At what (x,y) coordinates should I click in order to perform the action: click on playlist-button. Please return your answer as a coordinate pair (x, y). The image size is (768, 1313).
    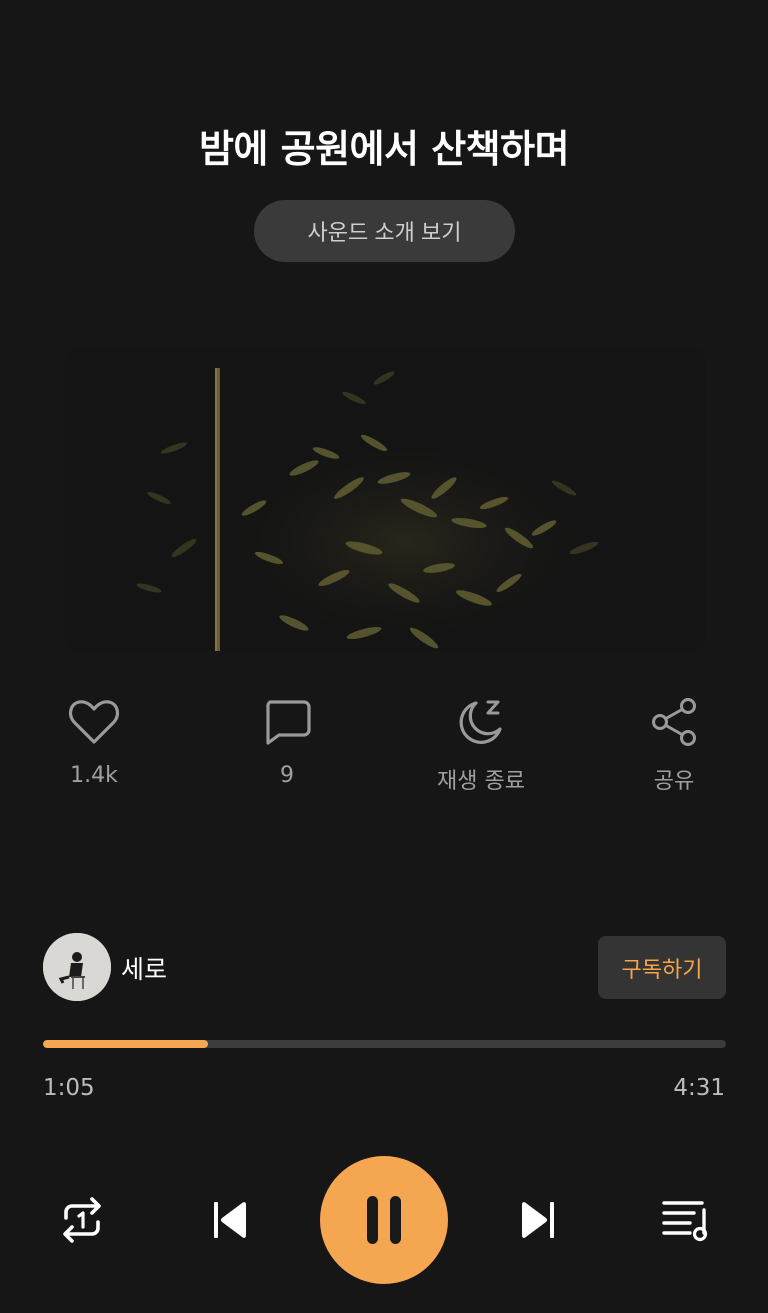
    Looking at the image, I should click on (686, 1220).